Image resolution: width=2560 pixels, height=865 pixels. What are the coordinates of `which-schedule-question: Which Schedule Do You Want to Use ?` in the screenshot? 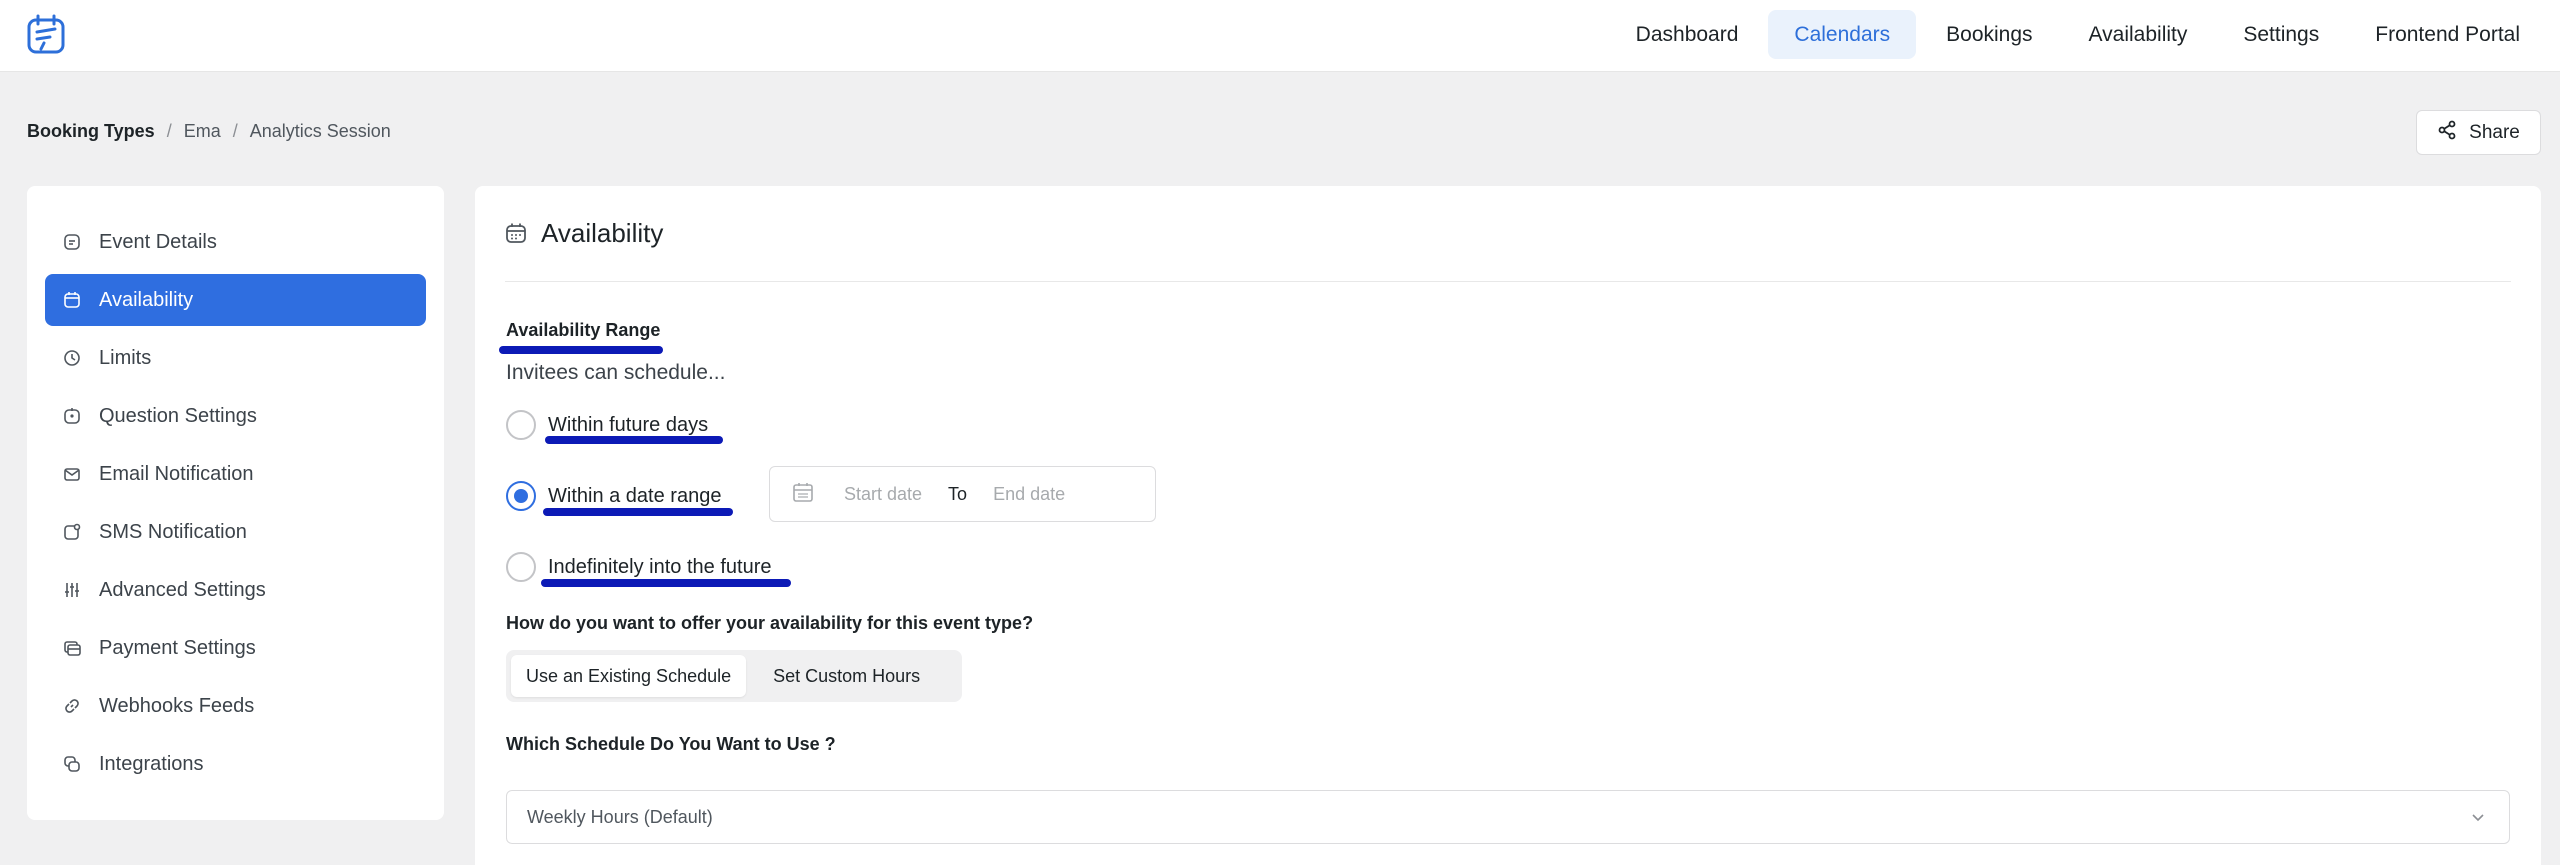 It's located at (671, 744).